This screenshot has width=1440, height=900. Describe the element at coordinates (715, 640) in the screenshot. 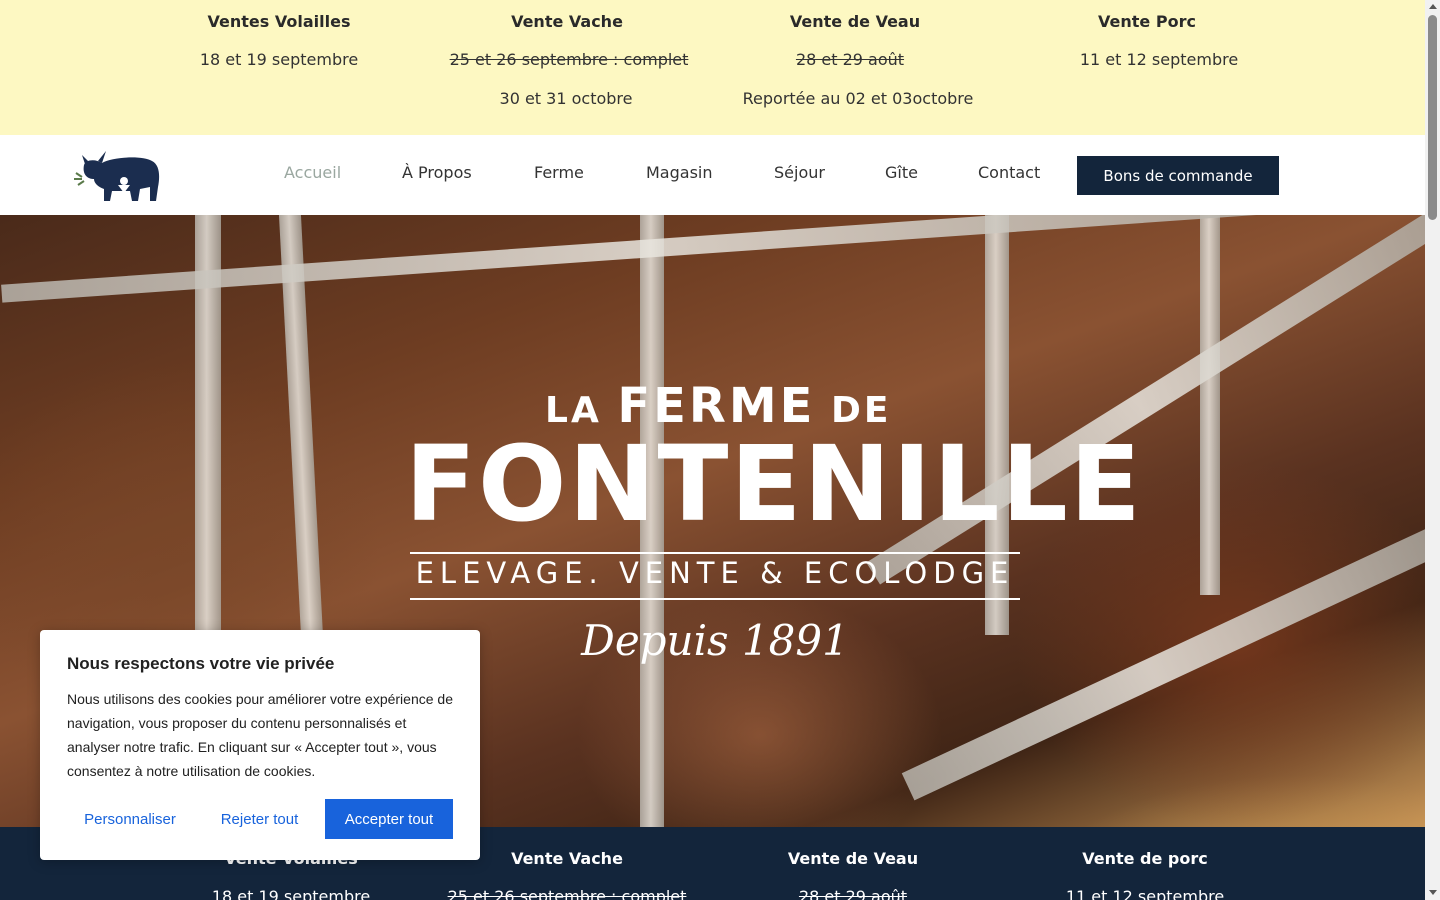

I see `hero-since: Depuis 1891` at that location.